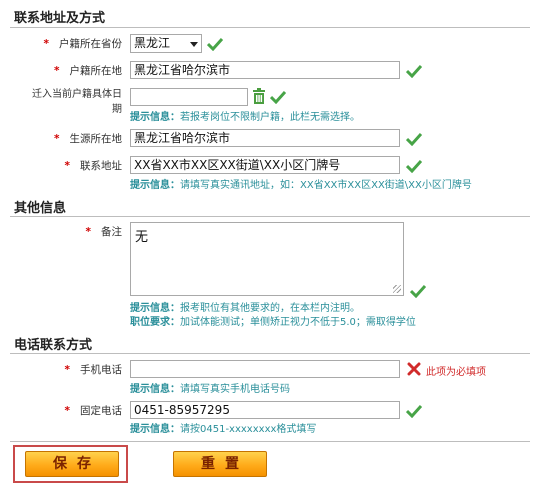 The width and height of the screenshot is (536, 486). What do you see at coordinates (245, 117) in the screenshot?
I see `move-date-hint: 提示信息：若报考岗位不限制户籍，此栏无需选择。` at bounding box center [245, 117].